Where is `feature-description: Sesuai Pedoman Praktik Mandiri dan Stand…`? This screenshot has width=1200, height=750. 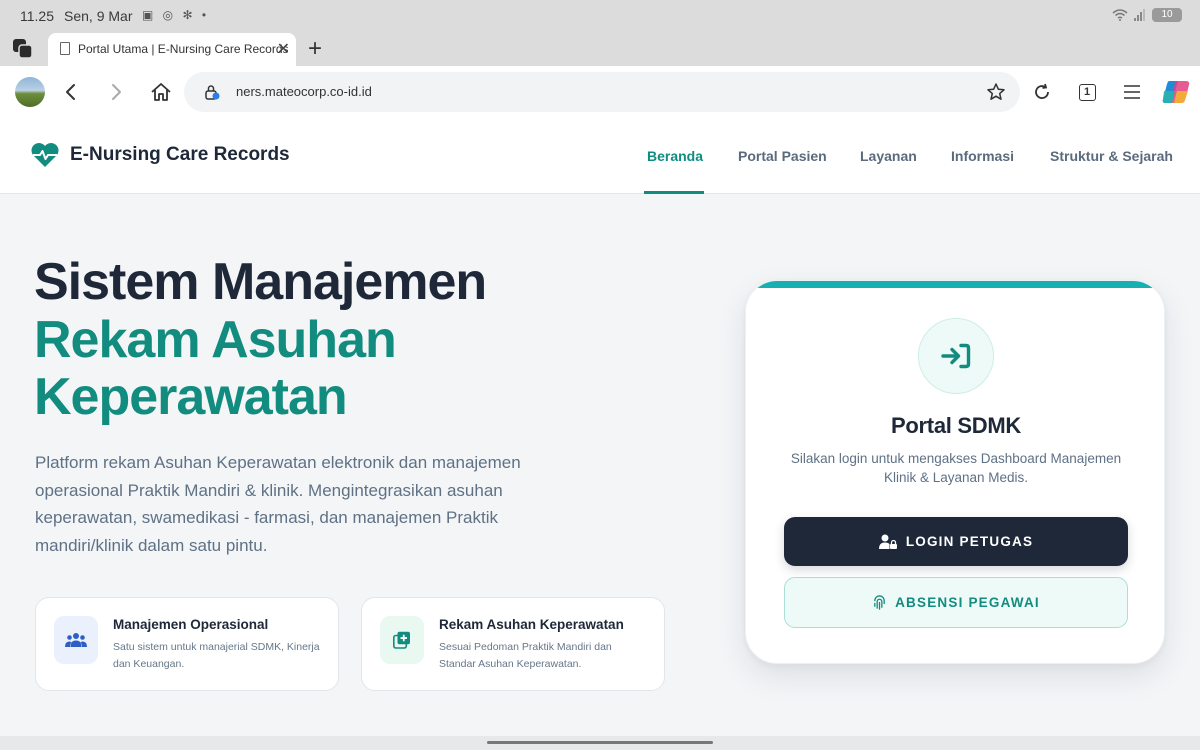 feature-description: Sesuai Pedoman Praktik Mandiri dan Stand… is located at coordinates (525, 655).